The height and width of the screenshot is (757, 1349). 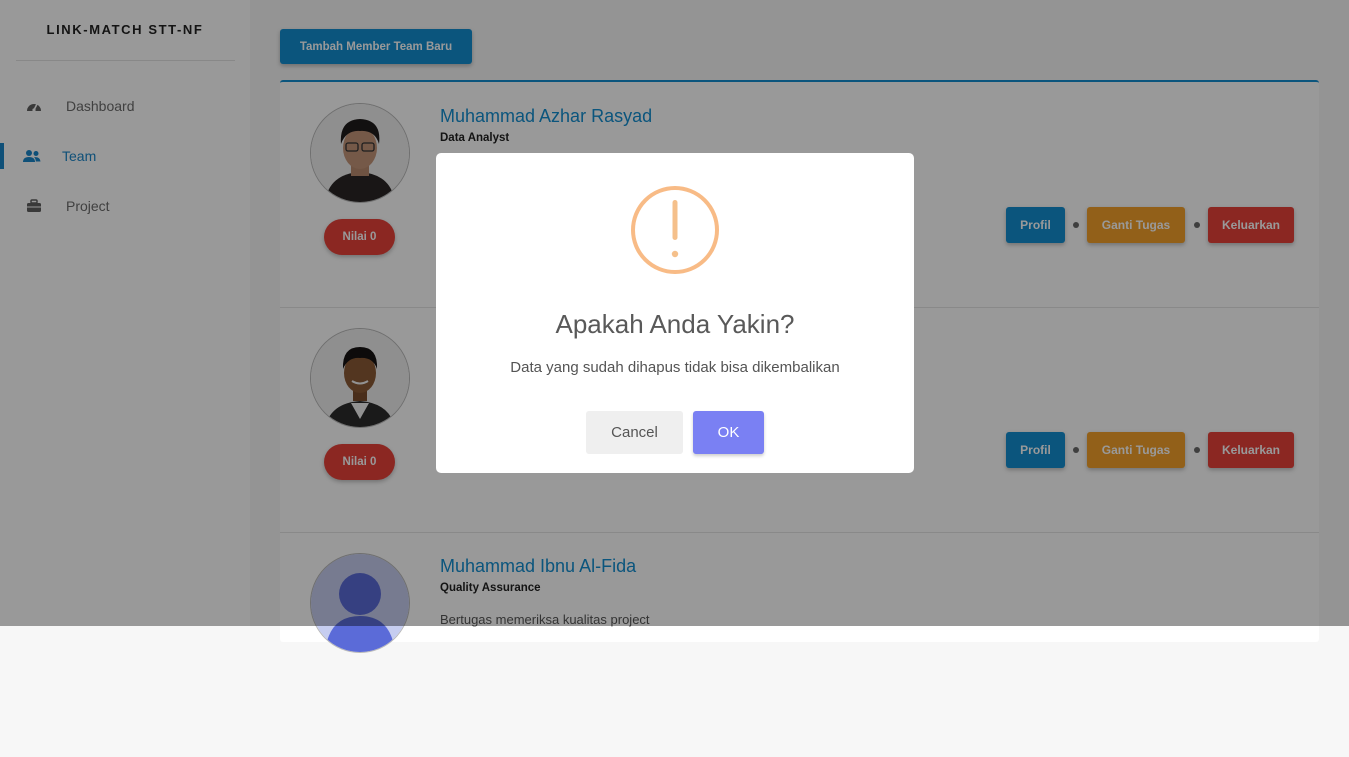 I want to click on cancel-button: Cancel, so click(x=634, y=432).